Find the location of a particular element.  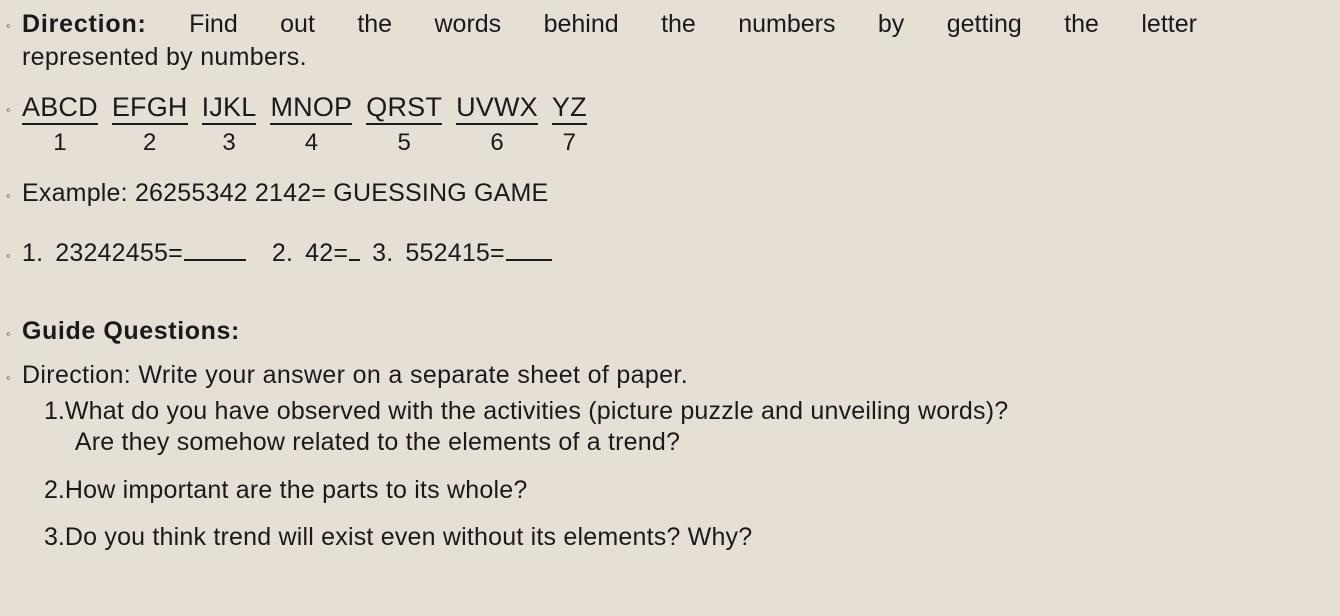

example-body: Example: 26255342 2142= GUESSING GAME is located at coordinates (285, 193).